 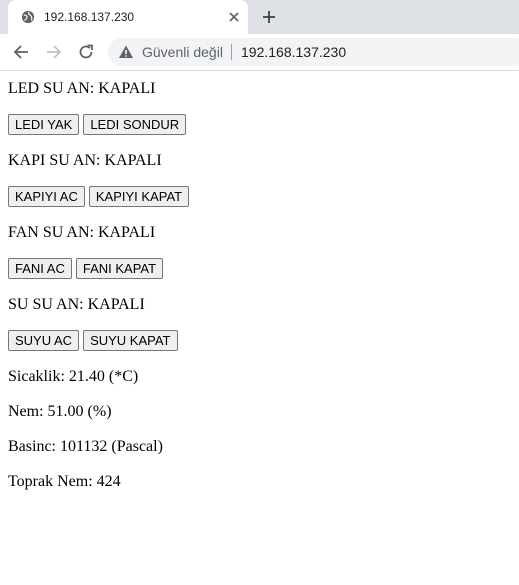 What do you see at coordinates (86, 52) in the screenshot?
I see `reload-icon` at bounding box center [86, 52].